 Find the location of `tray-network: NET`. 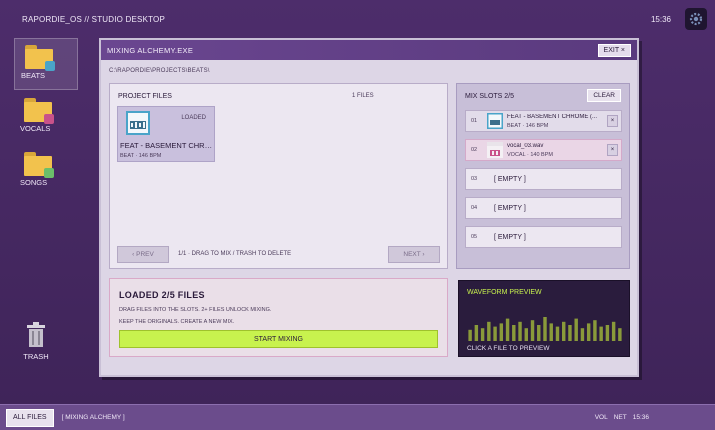

tray-network: NET is located at coordinates (620, 417).